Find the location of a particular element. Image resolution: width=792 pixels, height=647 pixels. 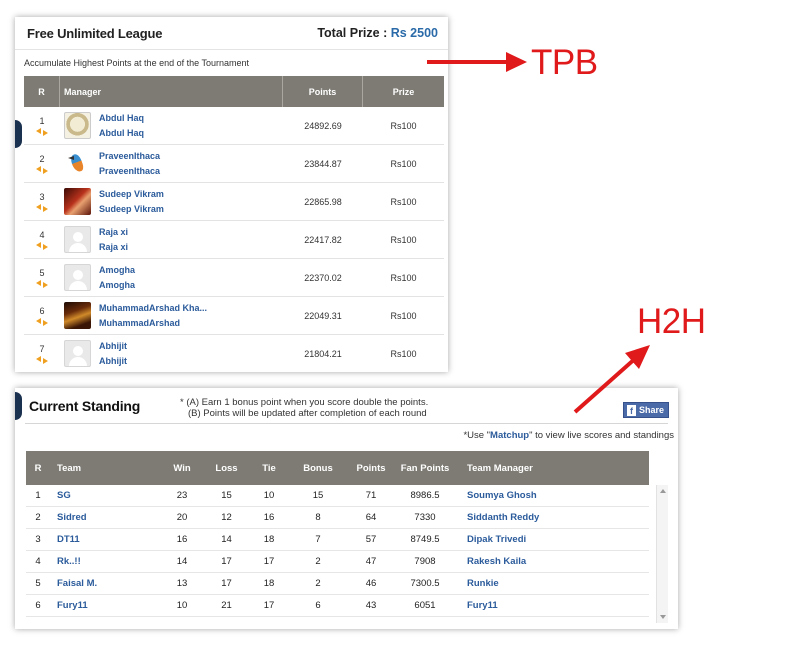

hint-suffix: " to view live scores and standings is located at coordinates (601, 435).